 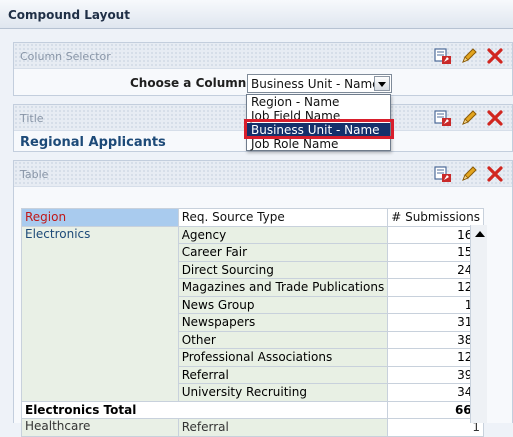 I want to click on source-cell: Agency, so click(x=283, y=234).